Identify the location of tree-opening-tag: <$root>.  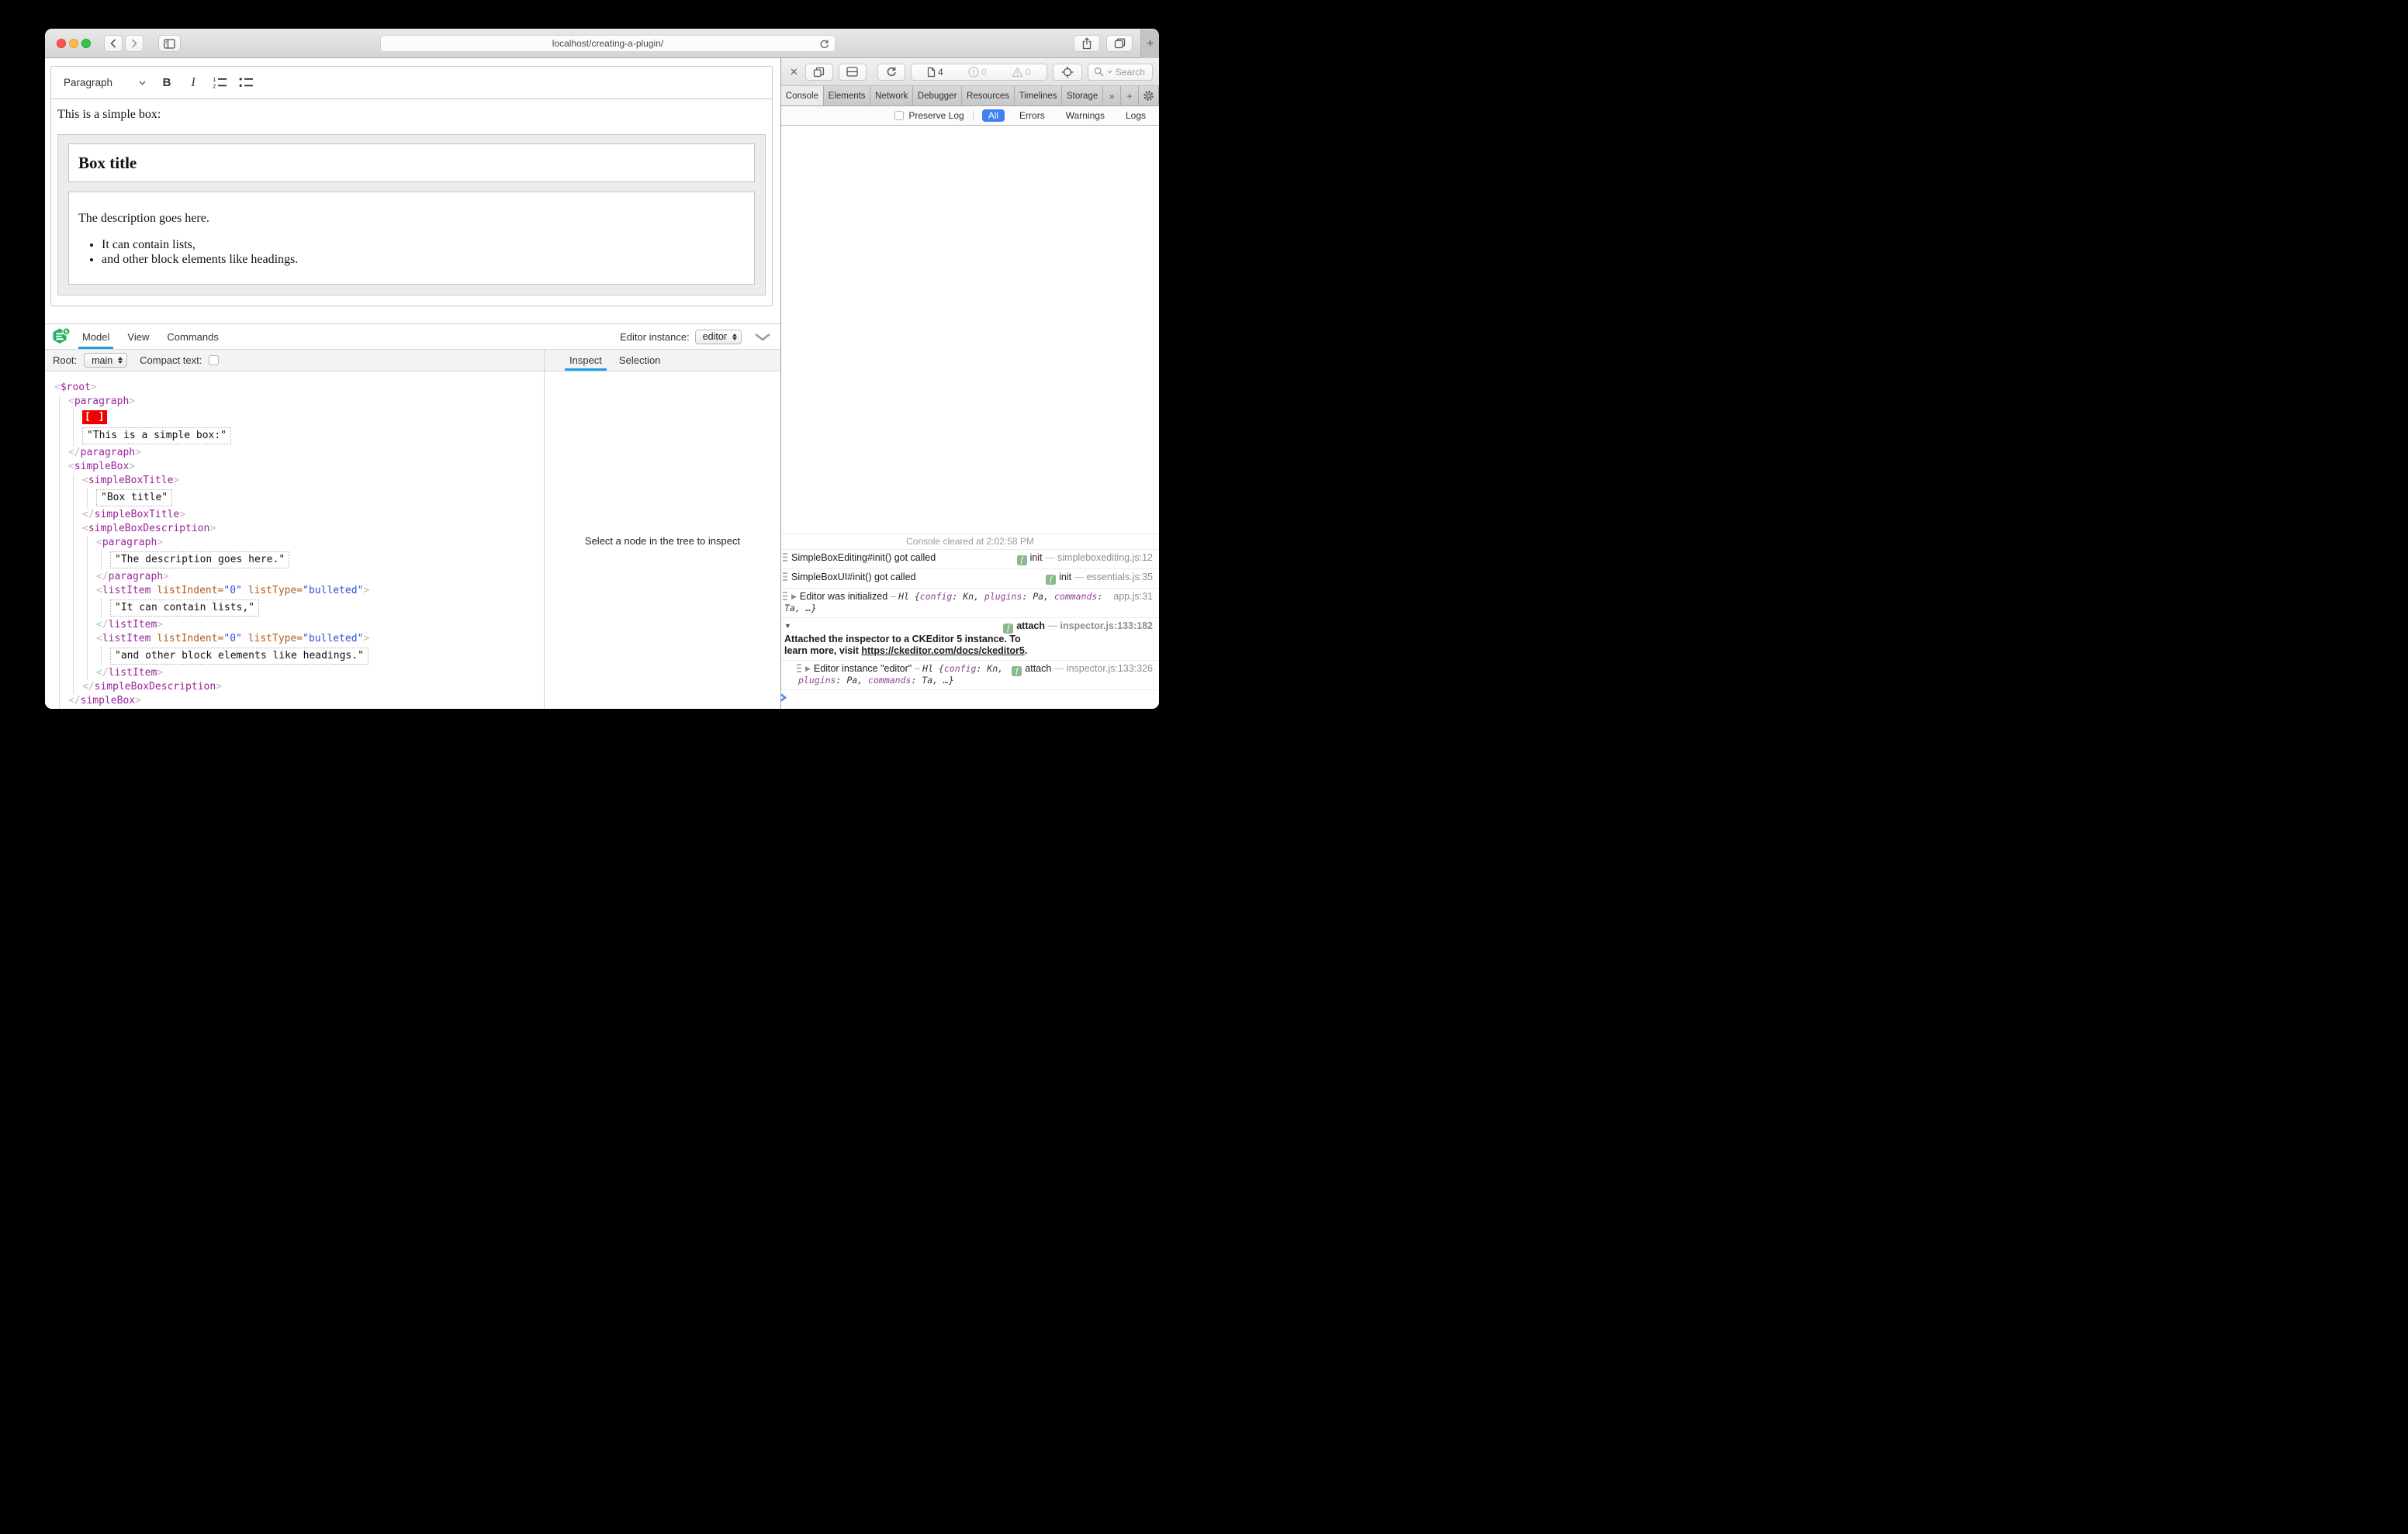
(299, 388).